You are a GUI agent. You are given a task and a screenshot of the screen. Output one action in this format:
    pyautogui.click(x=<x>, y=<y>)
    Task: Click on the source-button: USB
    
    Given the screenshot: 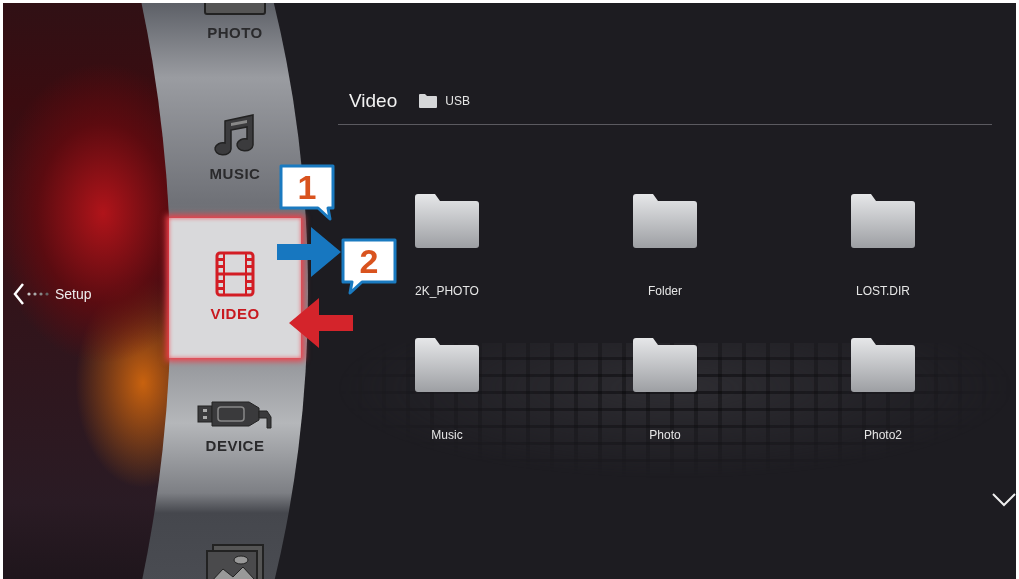 What is the action you would take?
    pyautogui.click(x=444, y=101)
    